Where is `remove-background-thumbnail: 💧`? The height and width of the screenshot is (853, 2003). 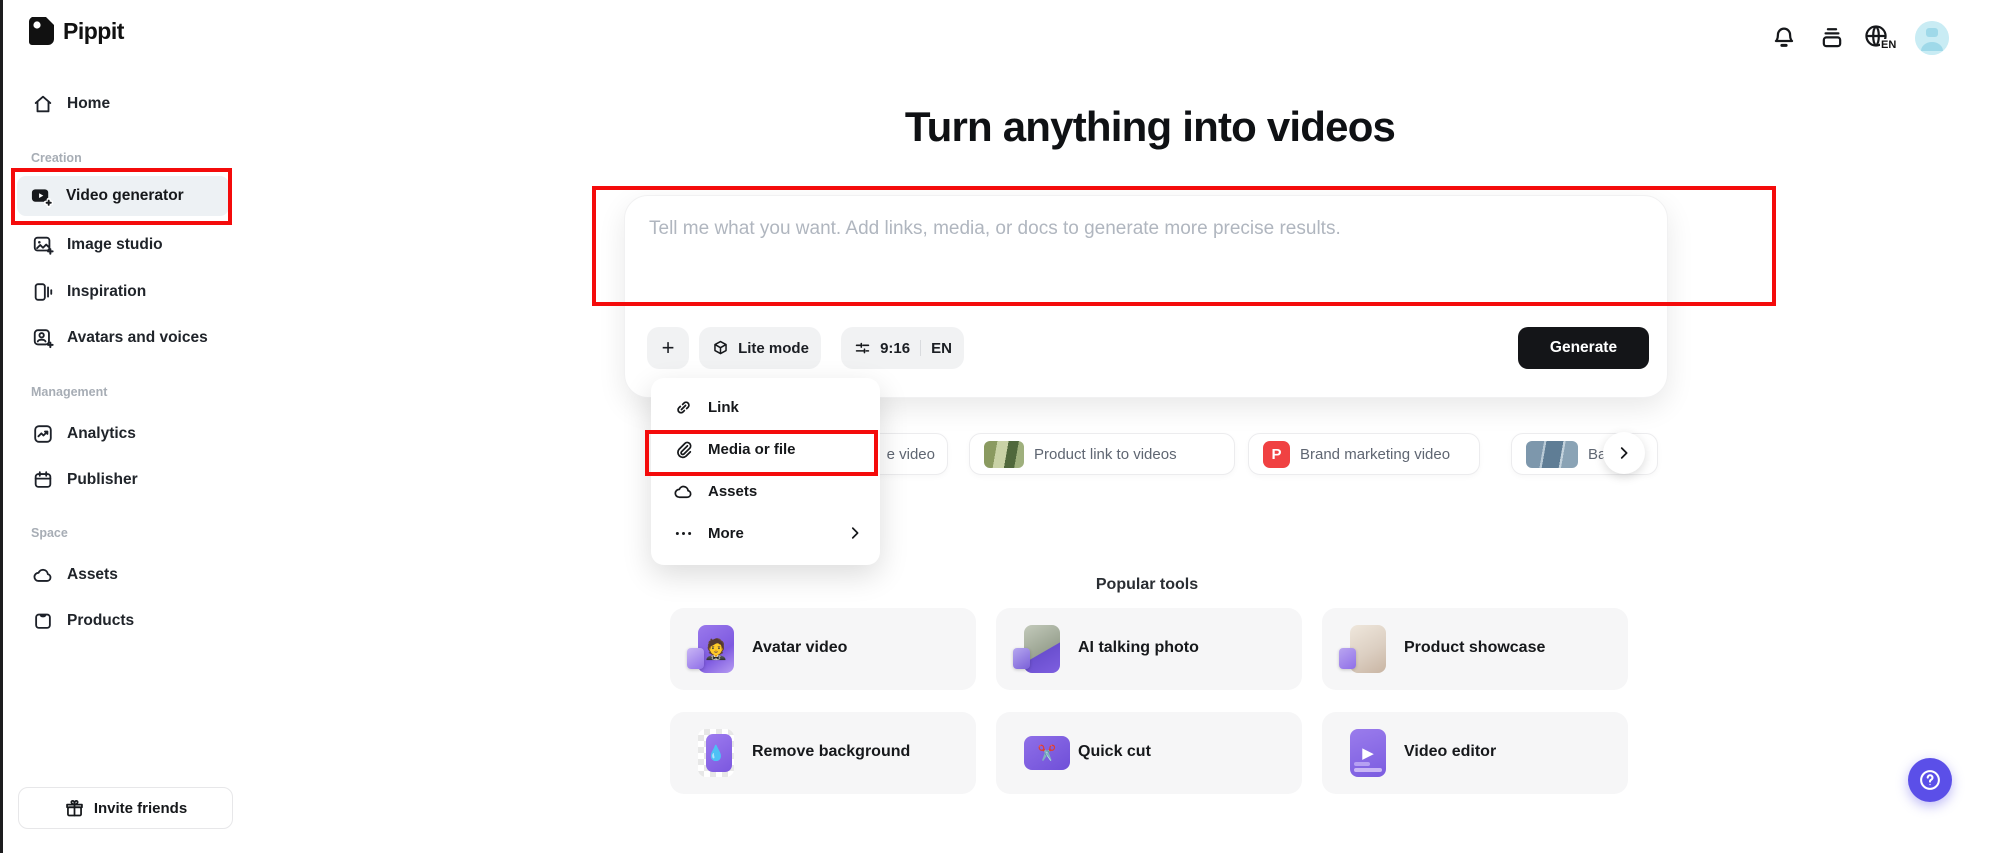 remove-background-thumbnail: 💧 is located at coordinates (716, 753).